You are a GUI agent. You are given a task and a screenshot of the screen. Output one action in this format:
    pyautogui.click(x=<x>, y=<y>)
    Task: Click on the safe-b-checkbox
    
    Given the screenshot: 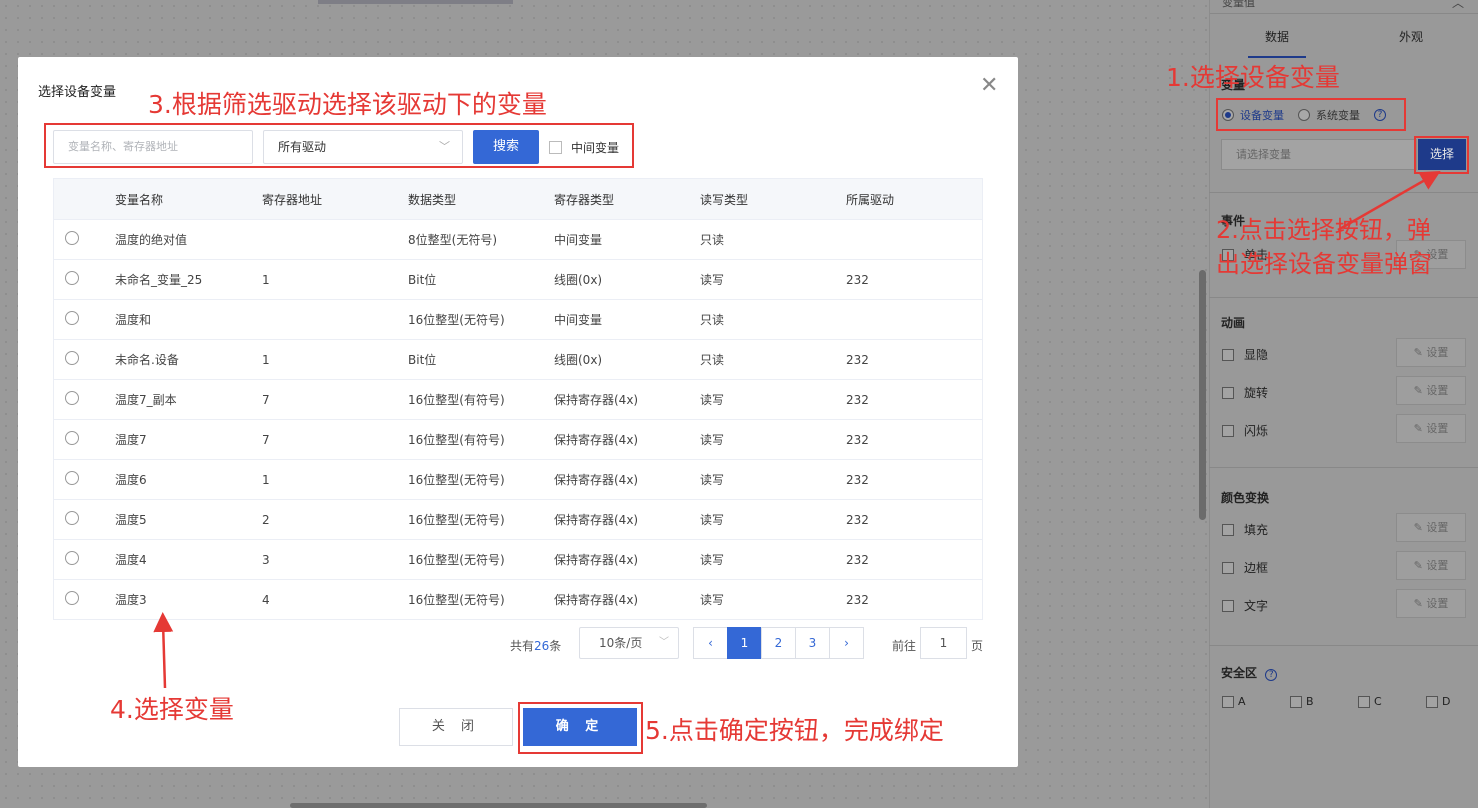 What is the action you would take?
    pyautogui.click(x=1296, y=701)
    